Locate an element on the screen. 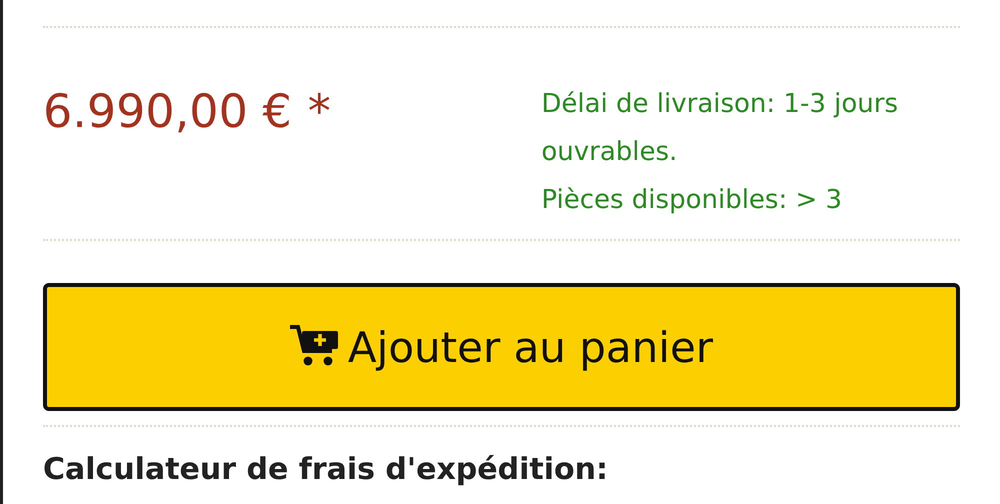 This screenshot has height=504, width=1000. availability-text: Pièces disponibles: > 3 is located at coordinates (692, 200).